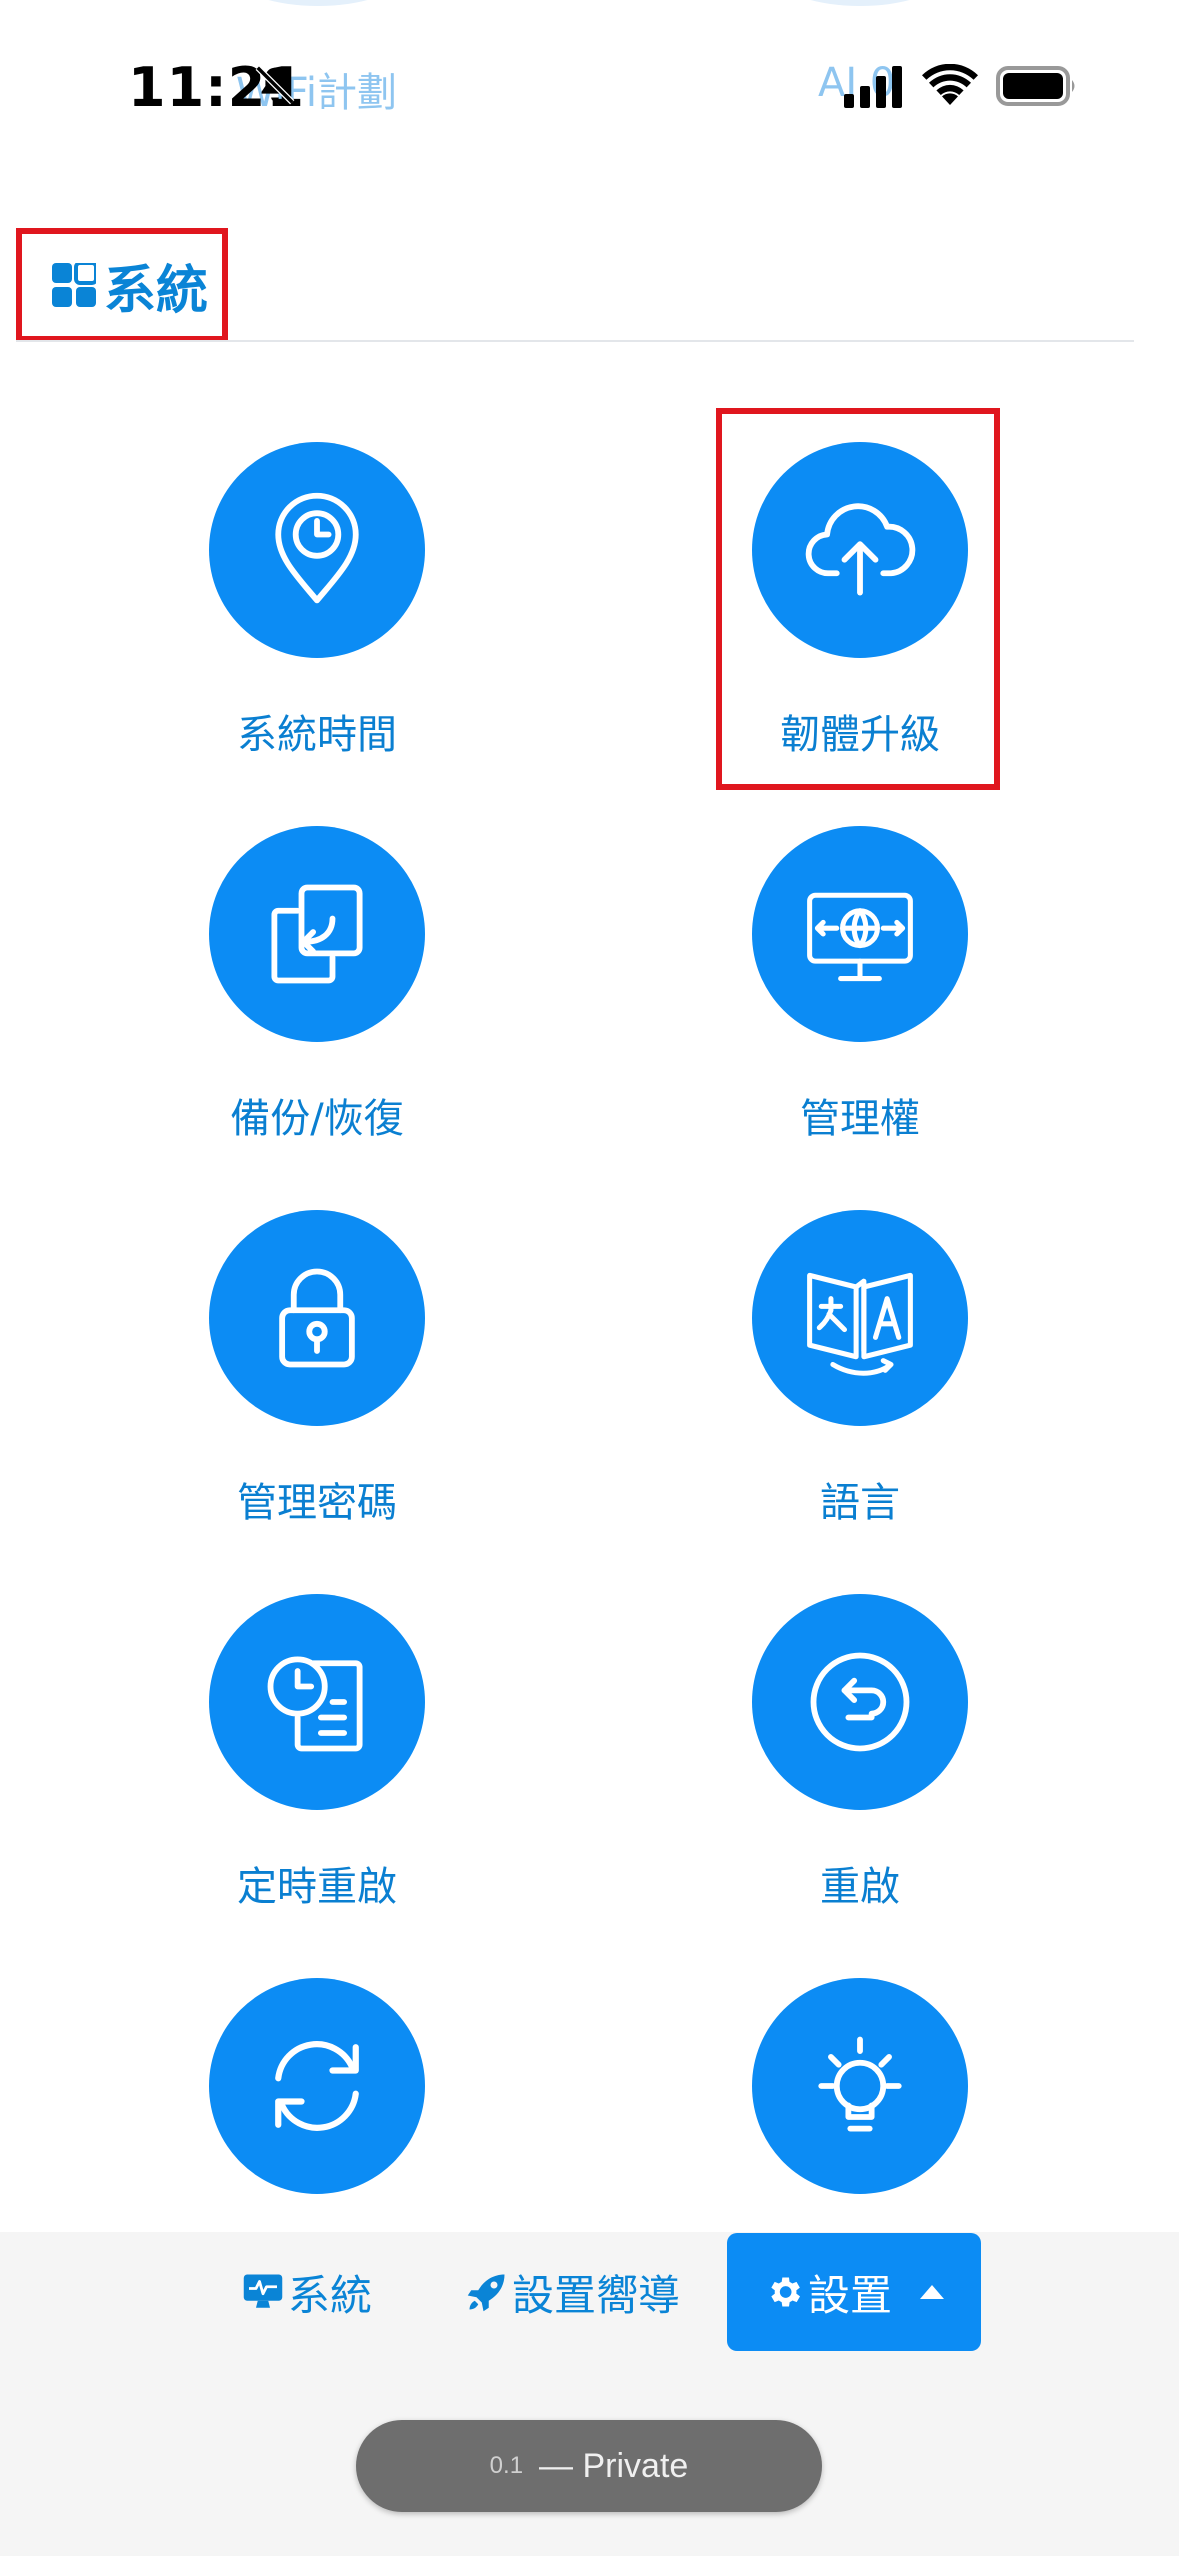 This screenshot has width=1179, height=2556. Describe the element at coordinates (596, 2295) in the screenshot. I see `nav-wizard-label: 設置嚮導` at that location.